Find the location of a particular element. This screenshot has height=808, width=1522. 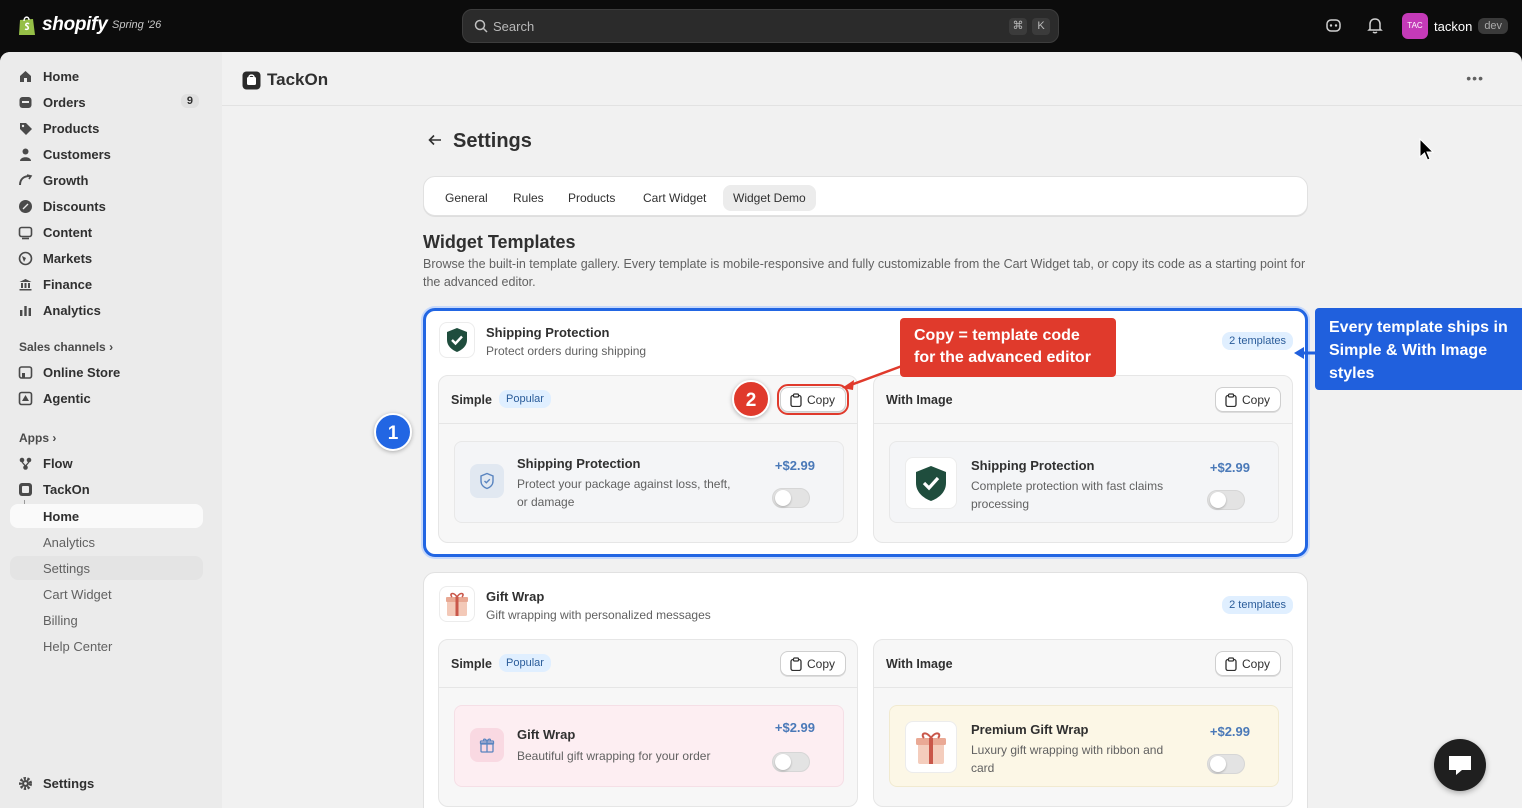

sidebar-item-label: Markets is located at coordinates (68, 258).